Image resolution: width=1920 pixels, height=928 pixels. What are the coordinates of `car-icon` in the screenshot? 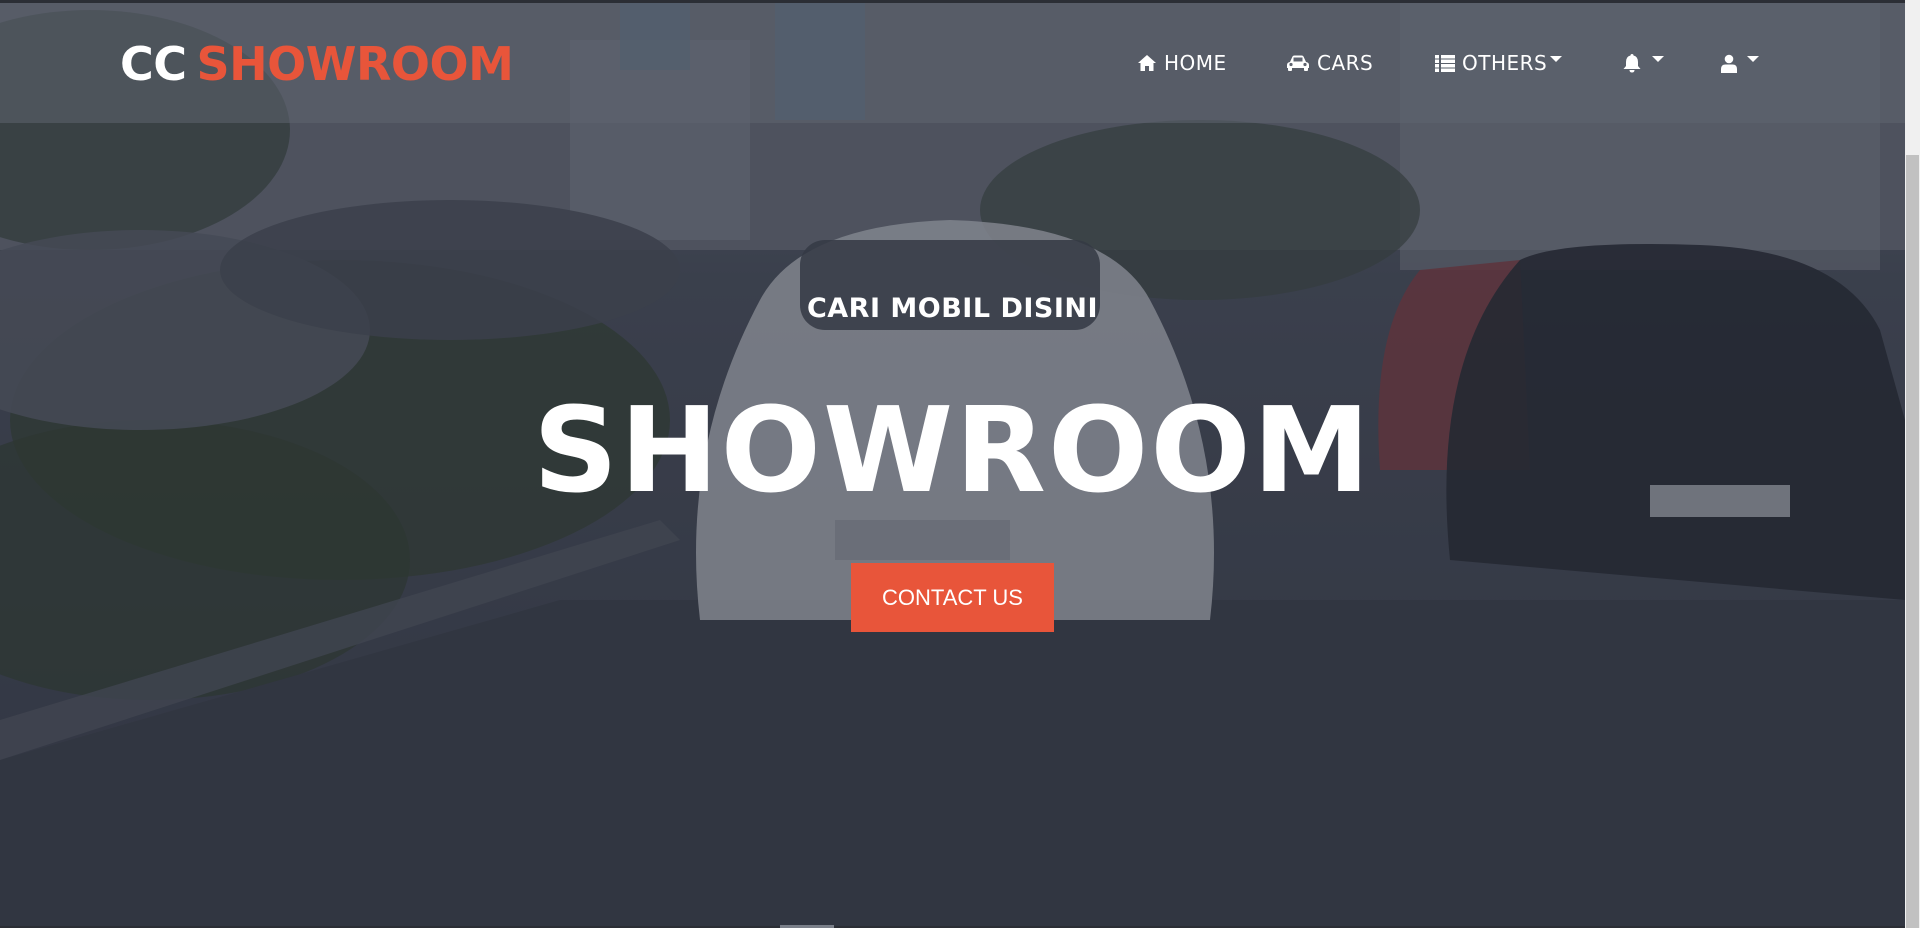 It's located at (1298, 63).